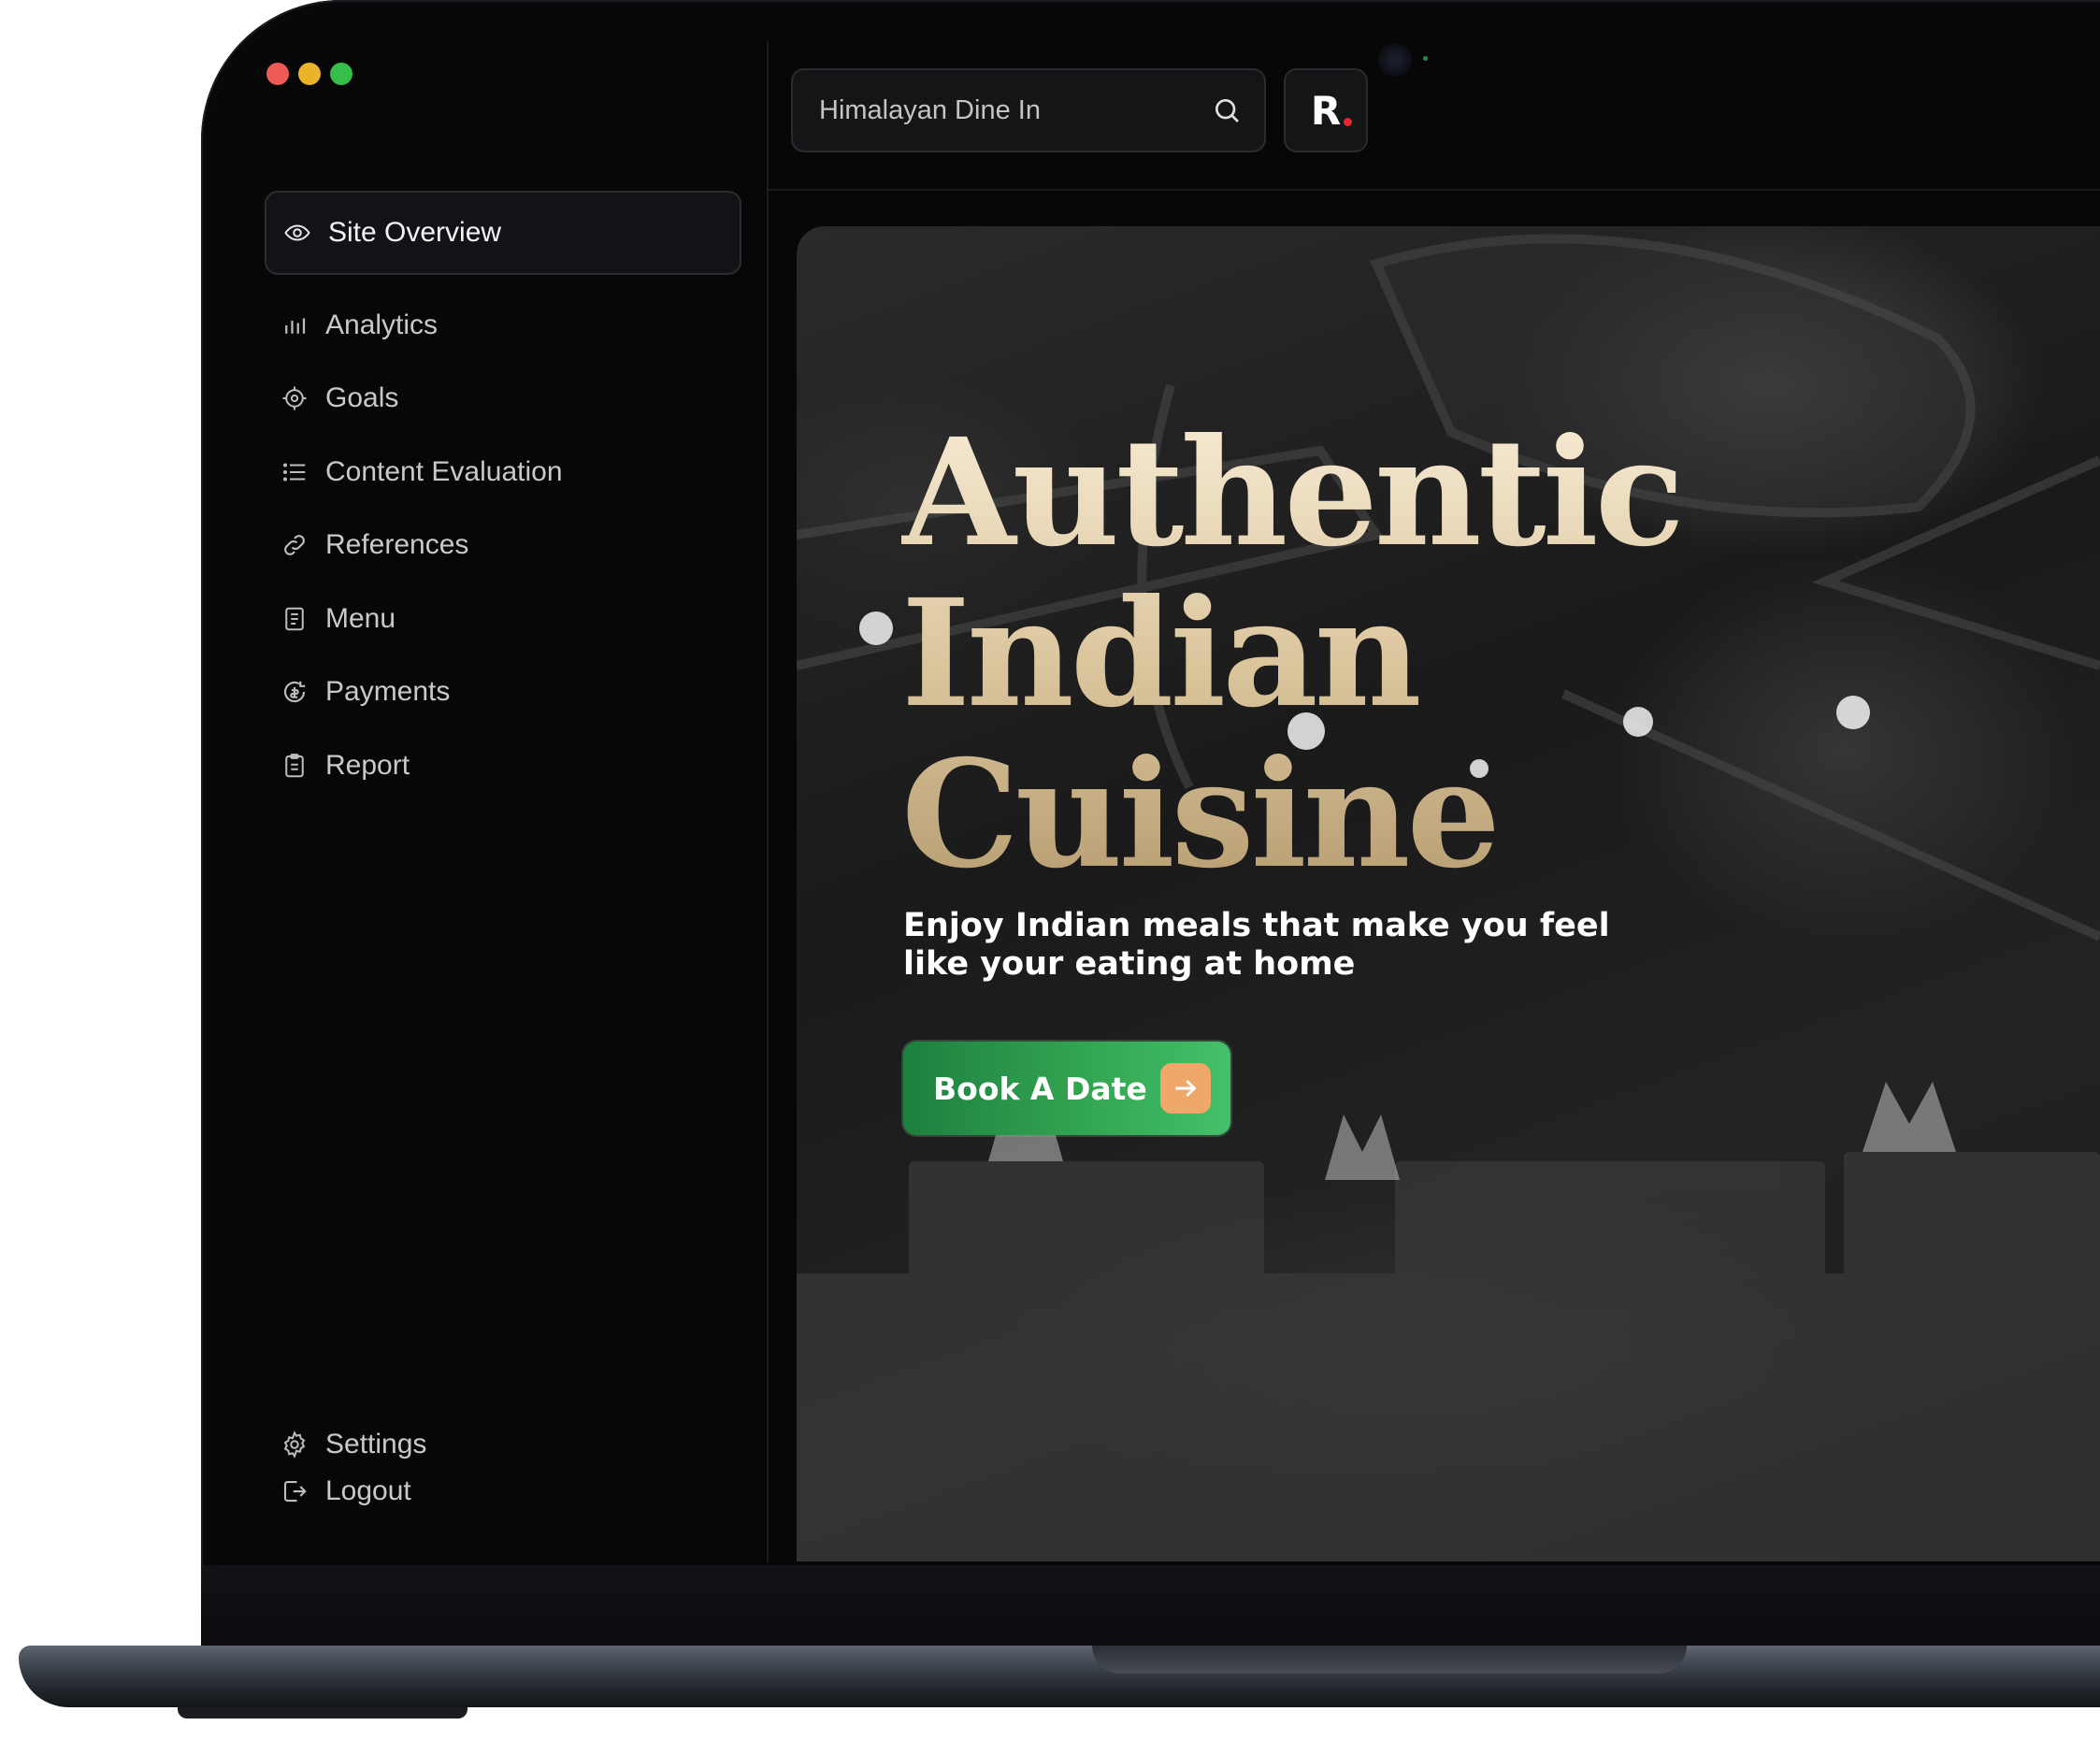 The image size is (2100, 1740). What do you see at coordinates (1185, 1088) in the screenshot?
I see `arrow-right-icon` at bounding box center [1185, 1088].